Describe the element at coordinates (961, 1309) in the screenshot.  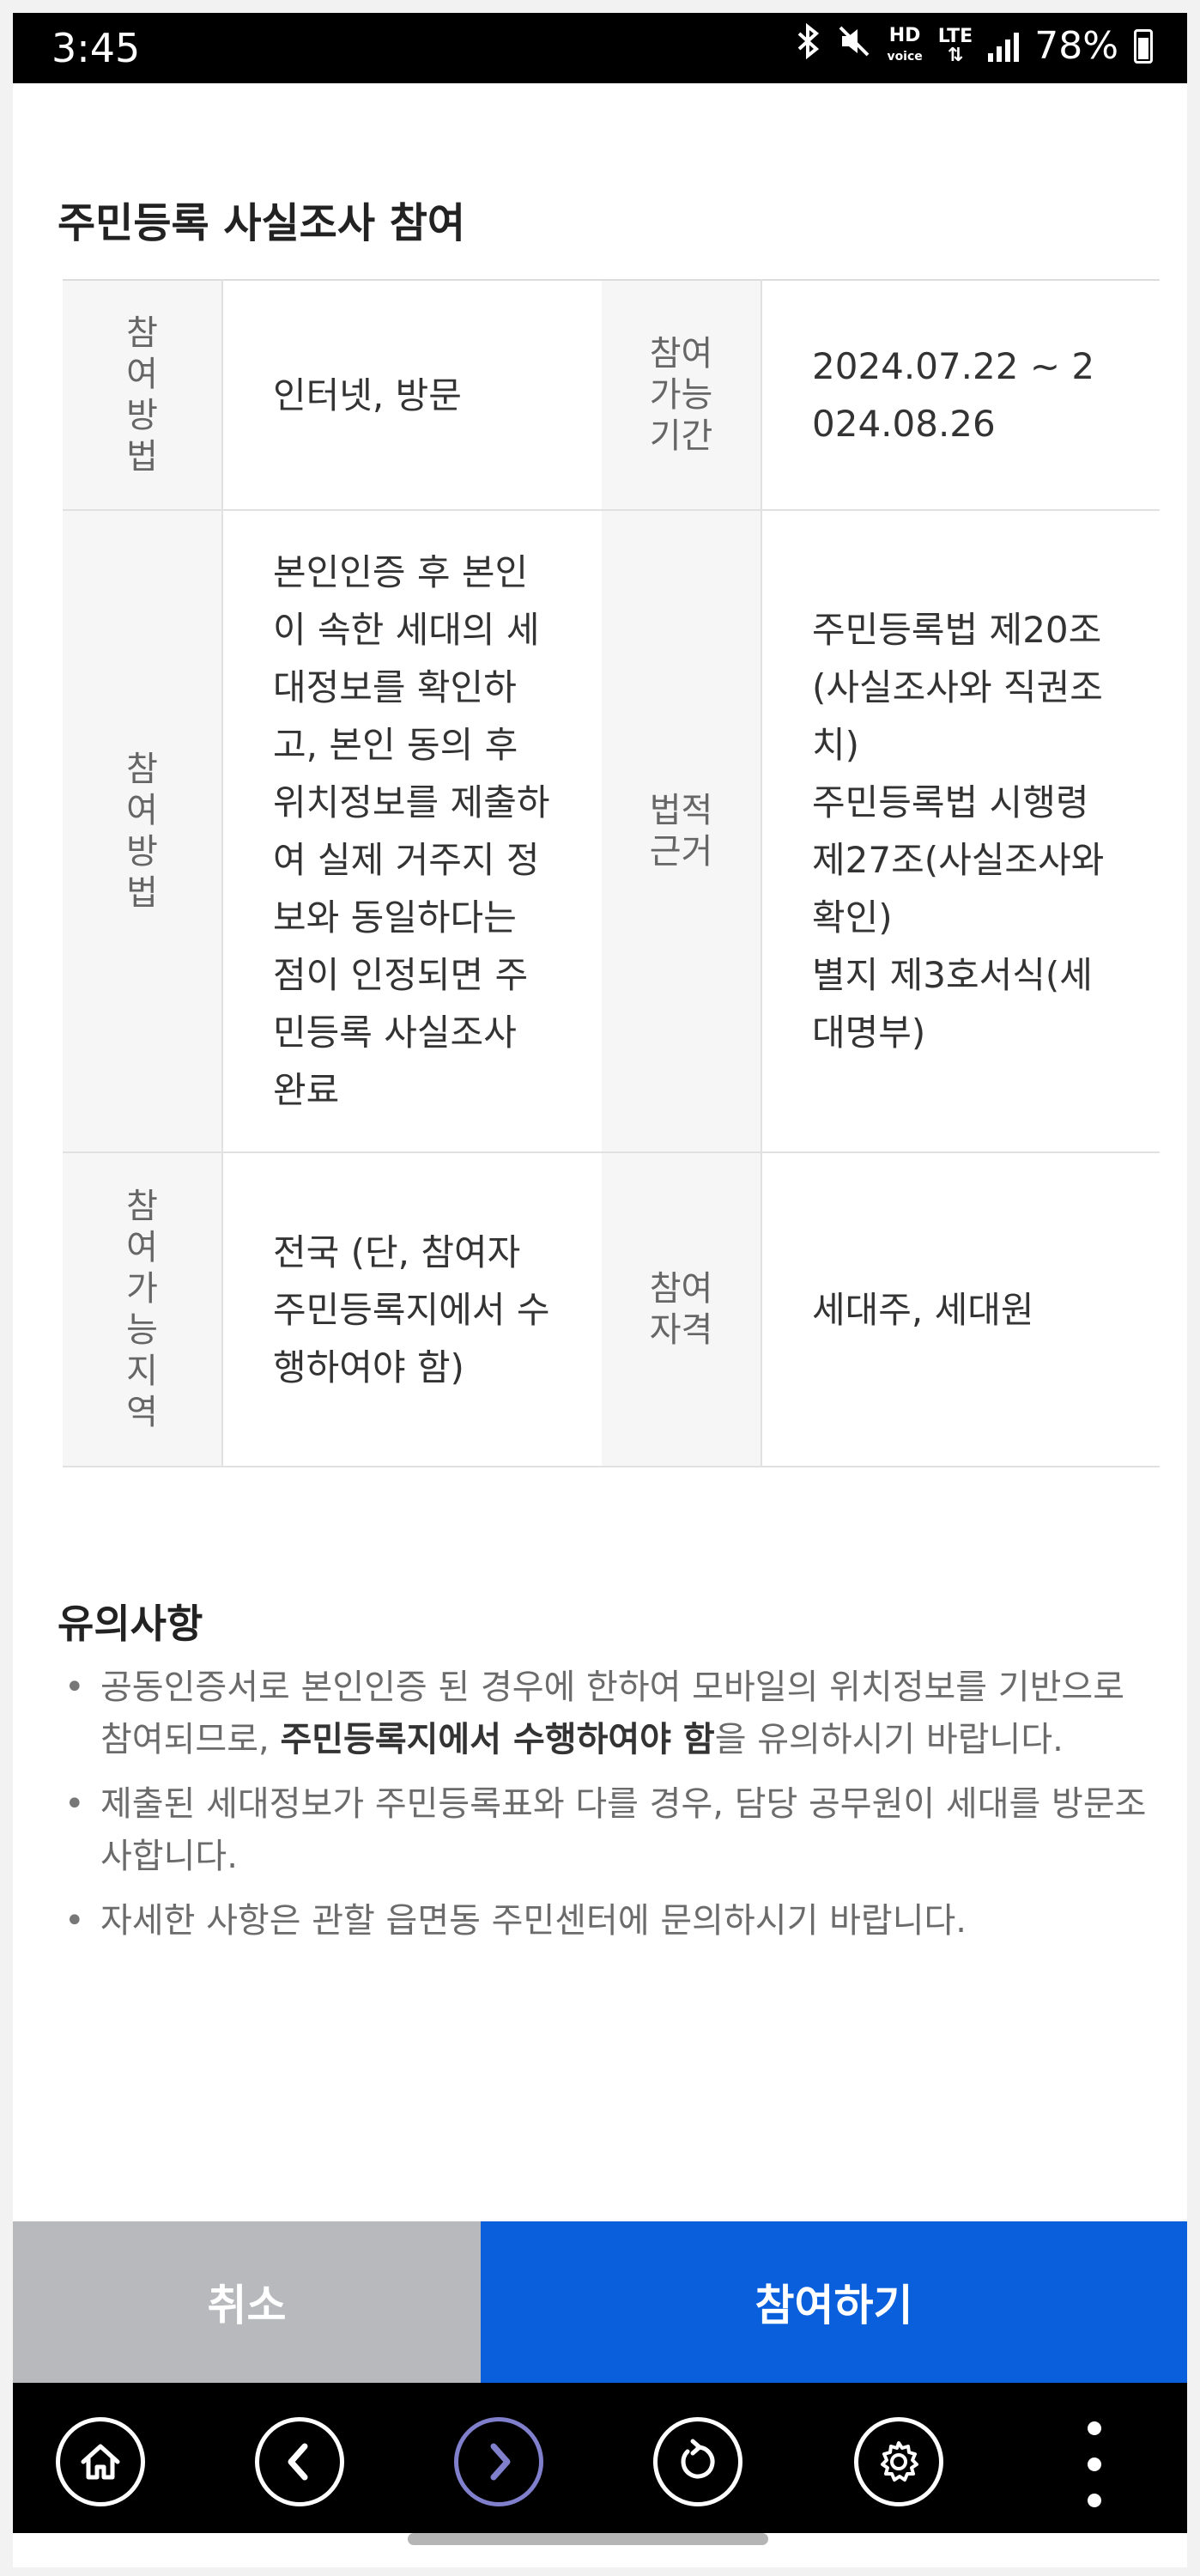
I see `table-value: 세대주, 세대원` at that location.